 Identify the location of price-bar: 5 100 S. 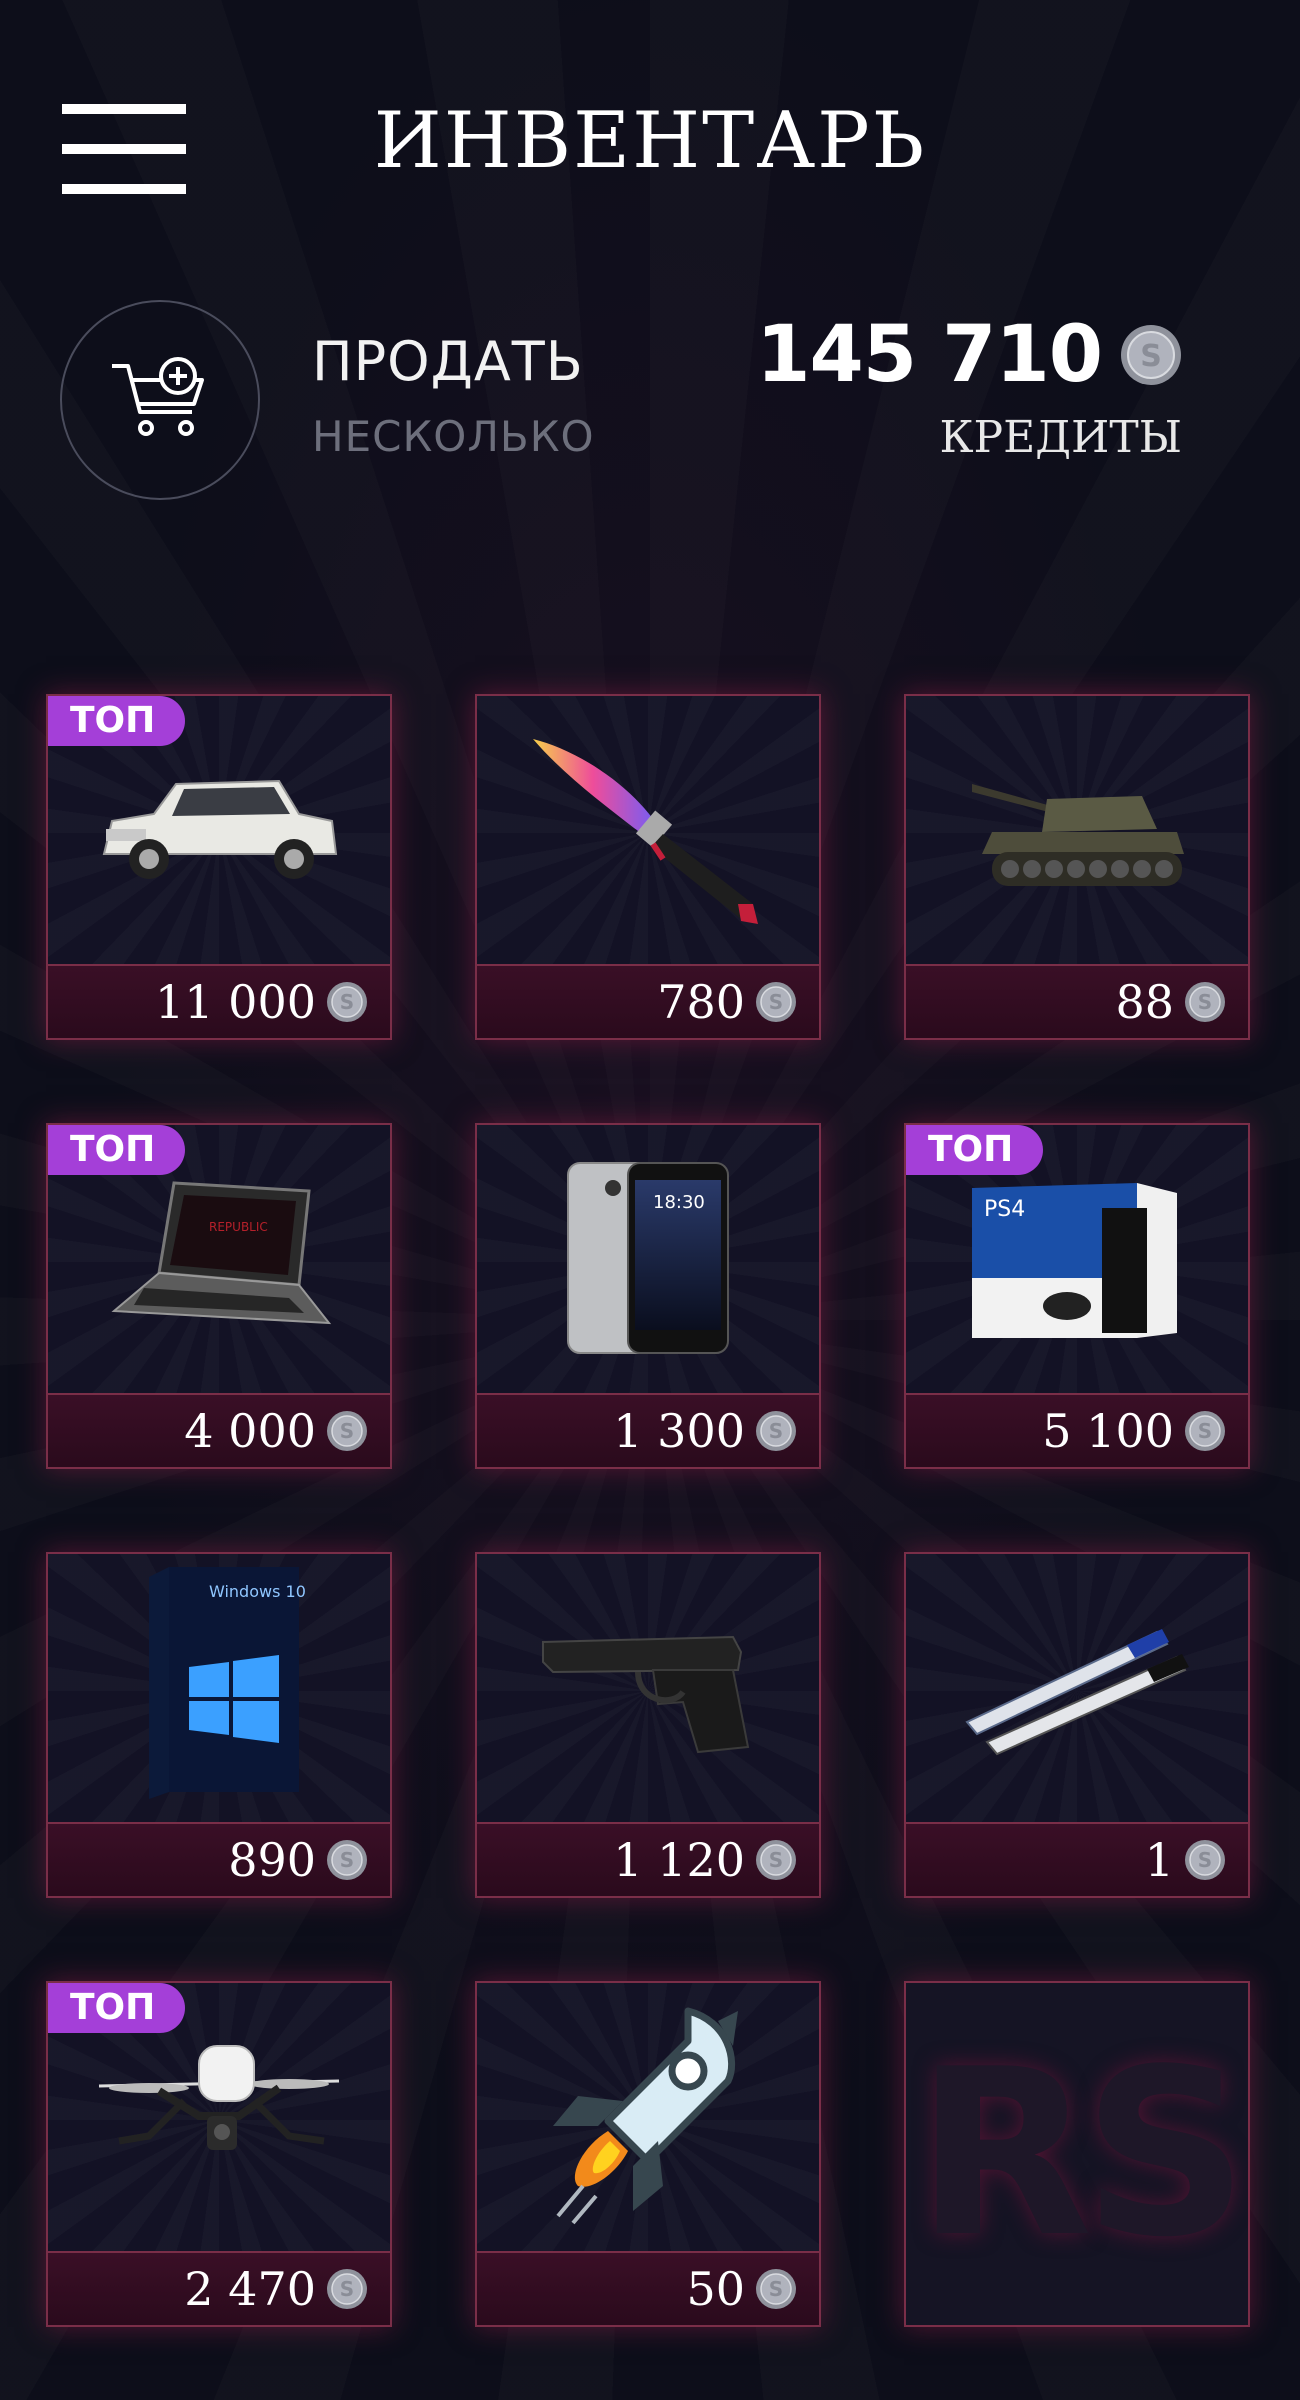
(1077, 1430).